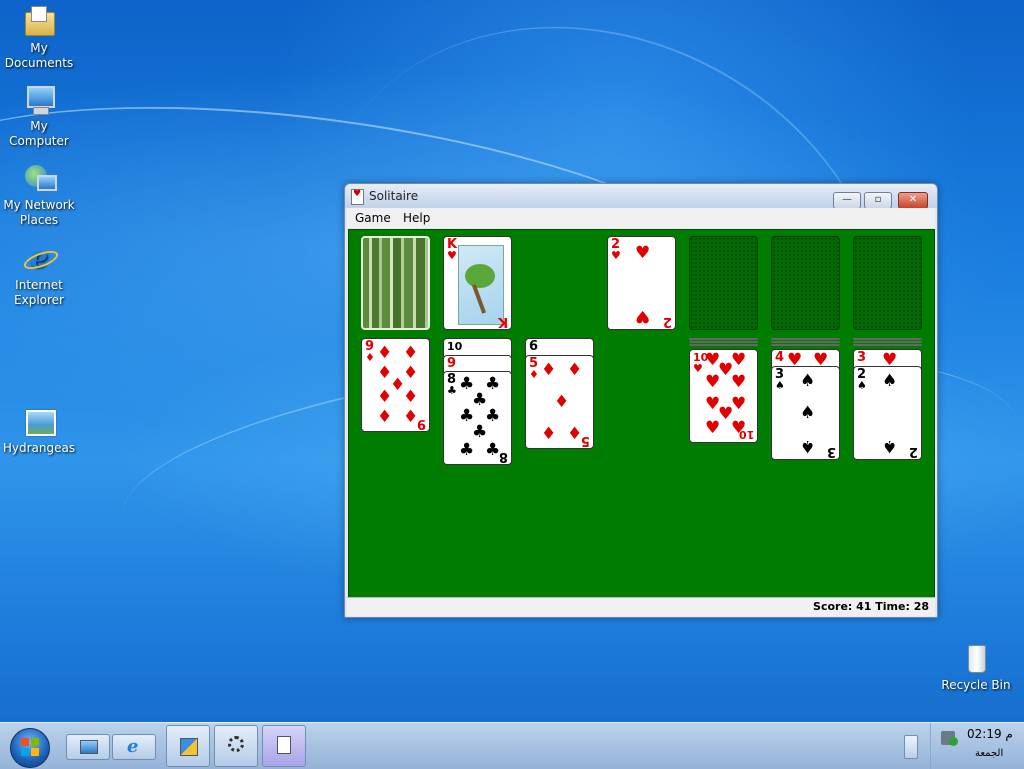  What do you see at coordinates (887, 413) in the screenshot?
I see `tableau-card: 2 ♠ ♠ ♠ 2` at bounding box center [887, 413].